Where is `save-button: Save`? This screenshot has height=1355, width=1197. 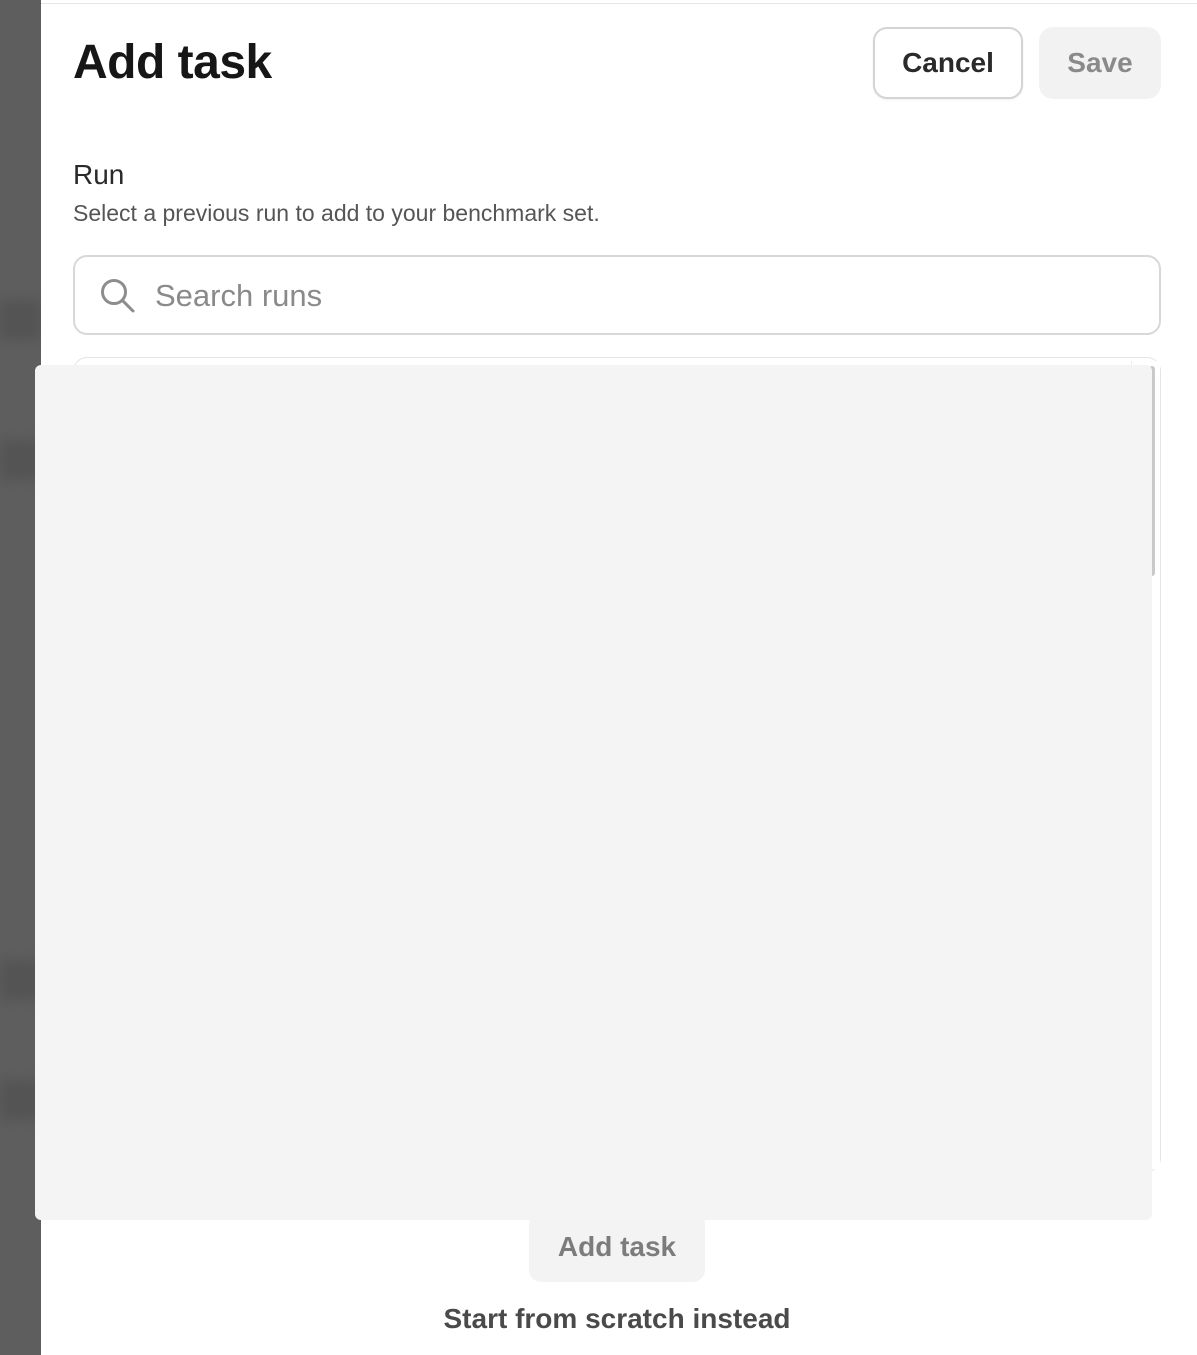
save-button: Save is located at coordinates (1100, 63).